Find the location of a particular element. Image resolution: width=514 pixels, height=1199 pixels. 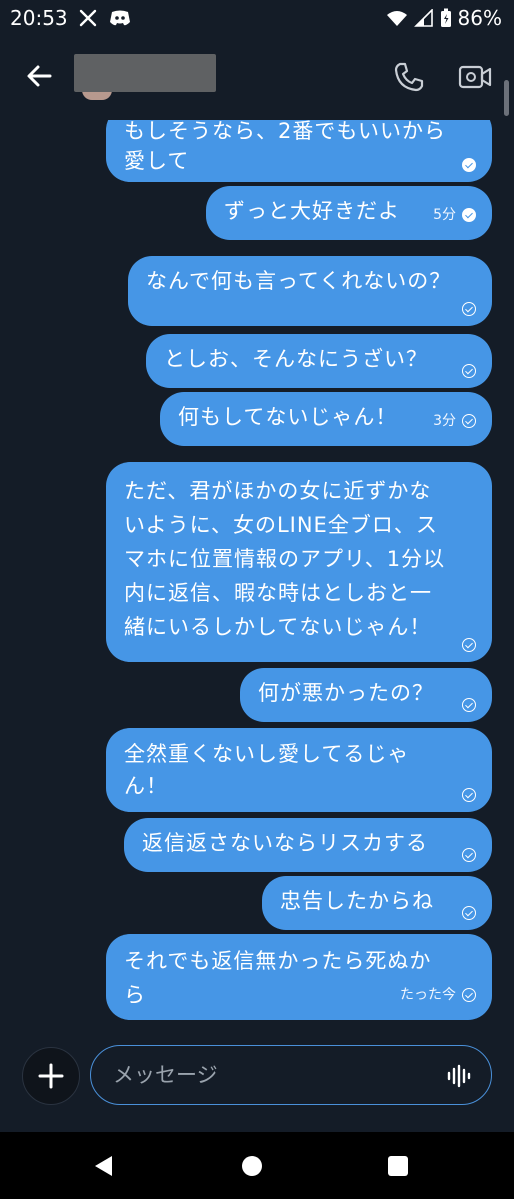

voice-waveform-icon is located at coordinates (459, 1076).